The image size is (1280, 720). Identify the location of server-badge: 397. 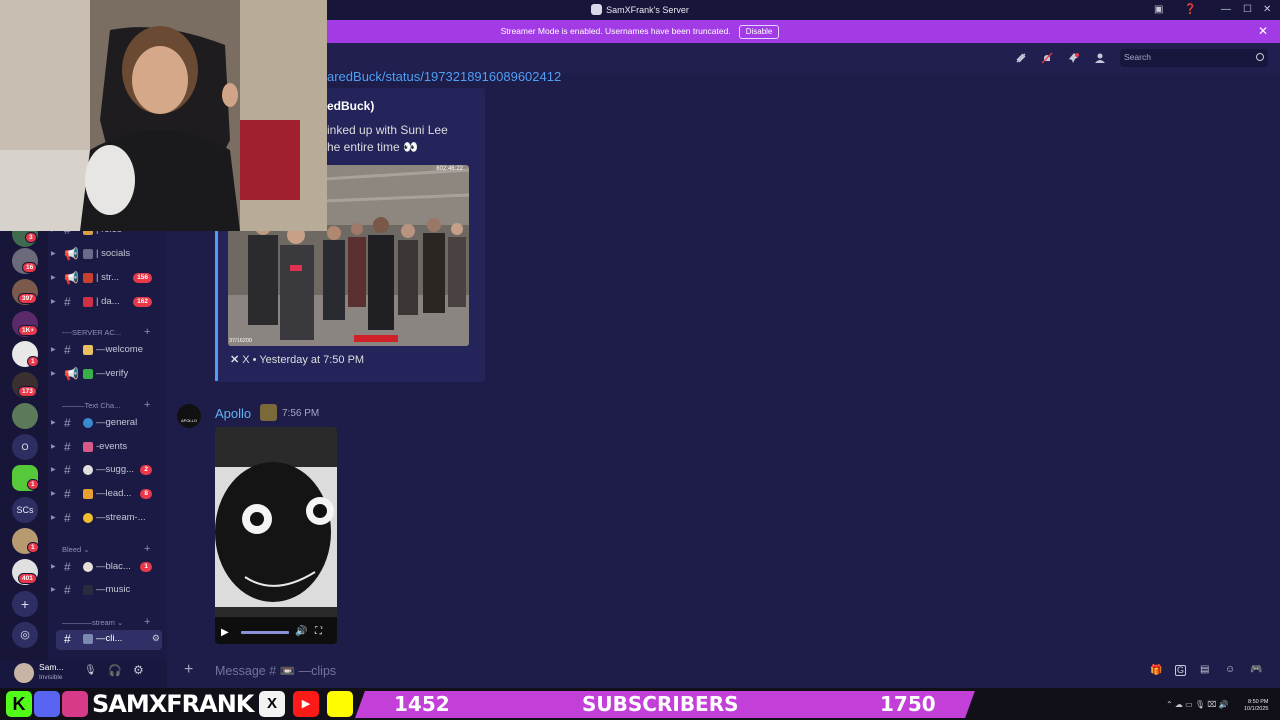
(27, 298).